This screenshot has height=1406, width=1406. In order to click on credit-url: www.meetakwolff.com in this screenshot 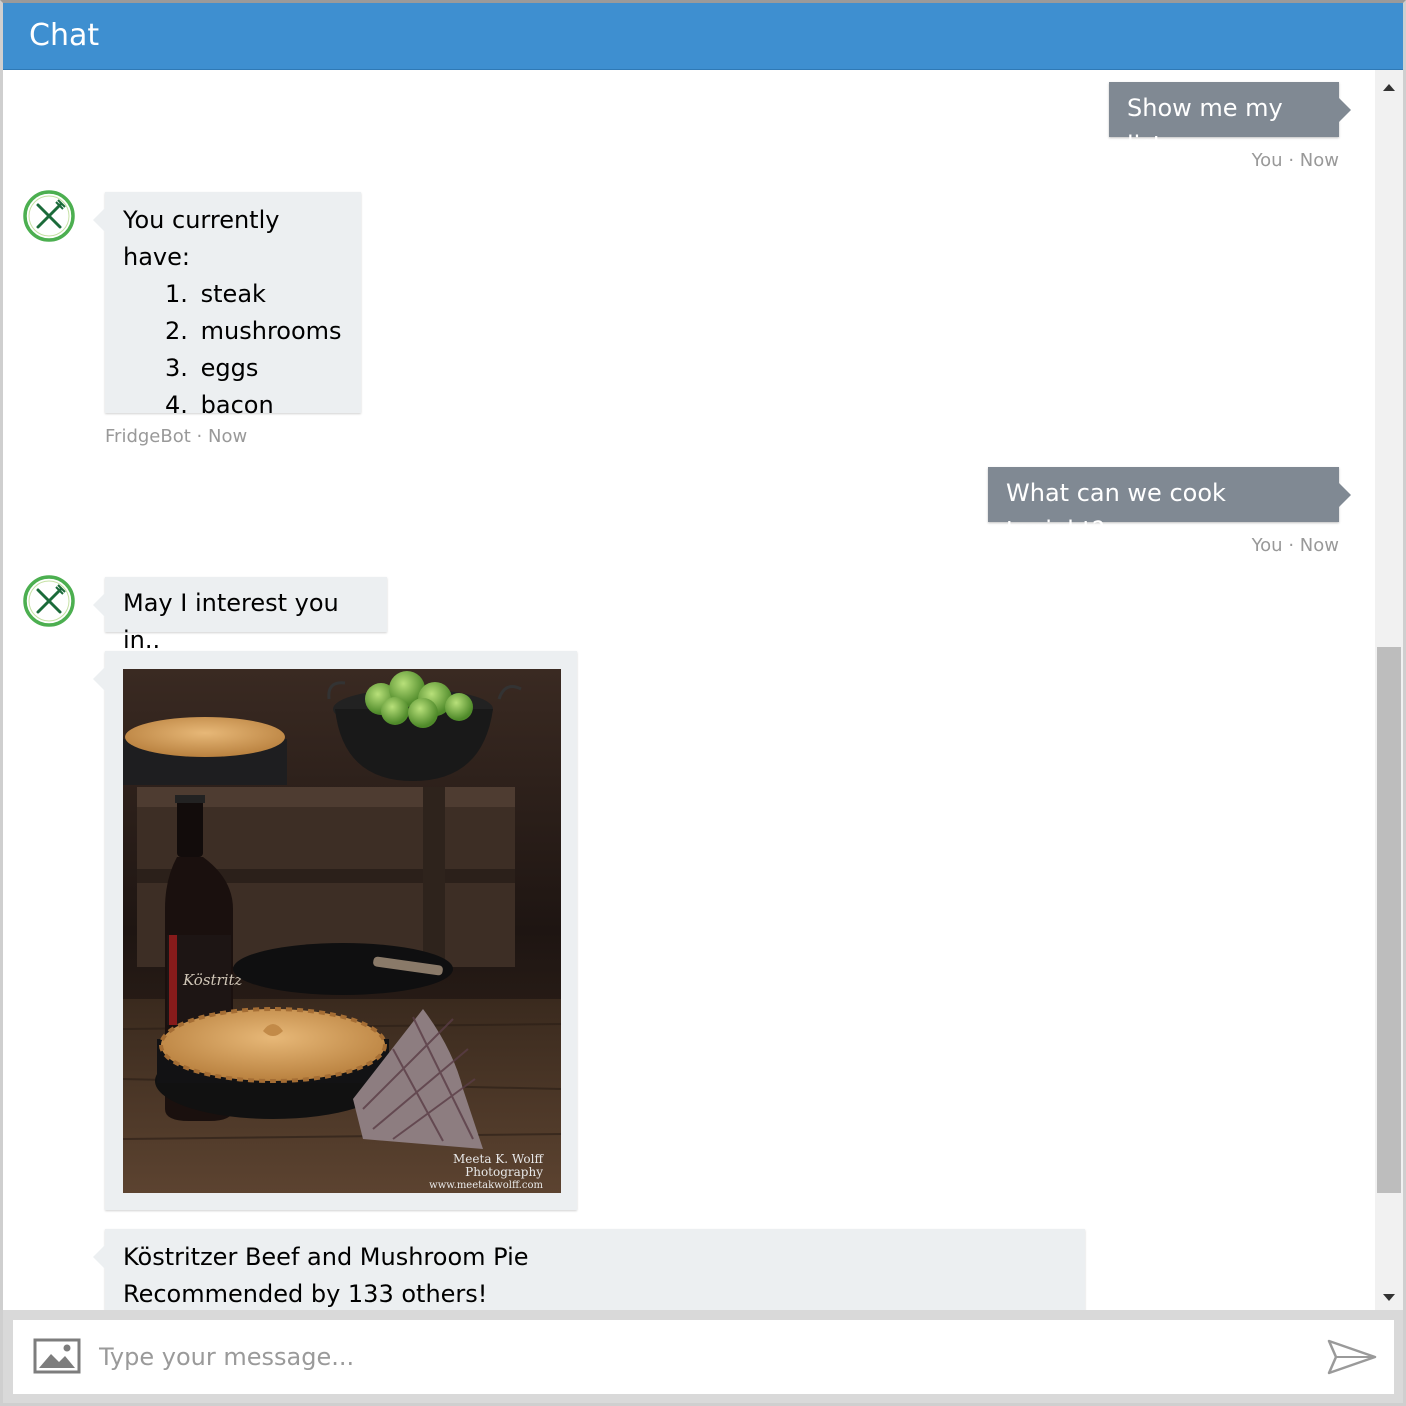, I will do `click(486, 1185)`.